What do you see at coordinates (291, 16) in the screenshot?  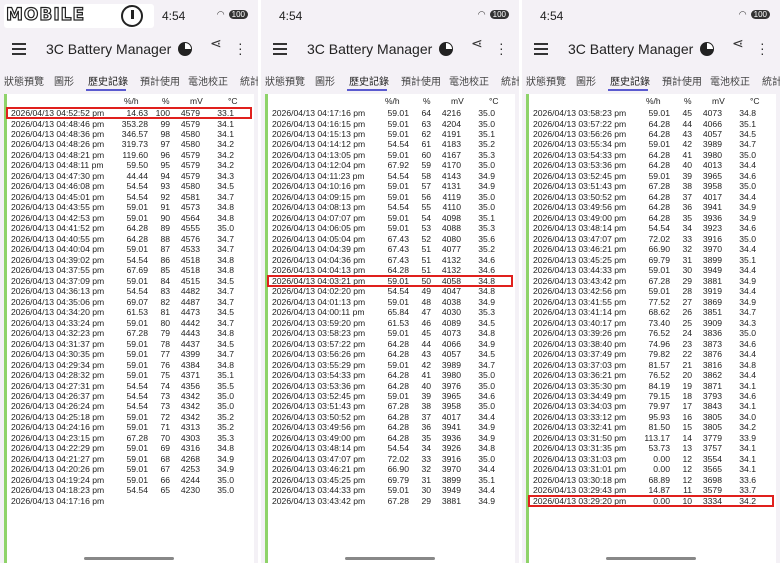 I see `status-time: 4:54` at bounding box center [291, 16].